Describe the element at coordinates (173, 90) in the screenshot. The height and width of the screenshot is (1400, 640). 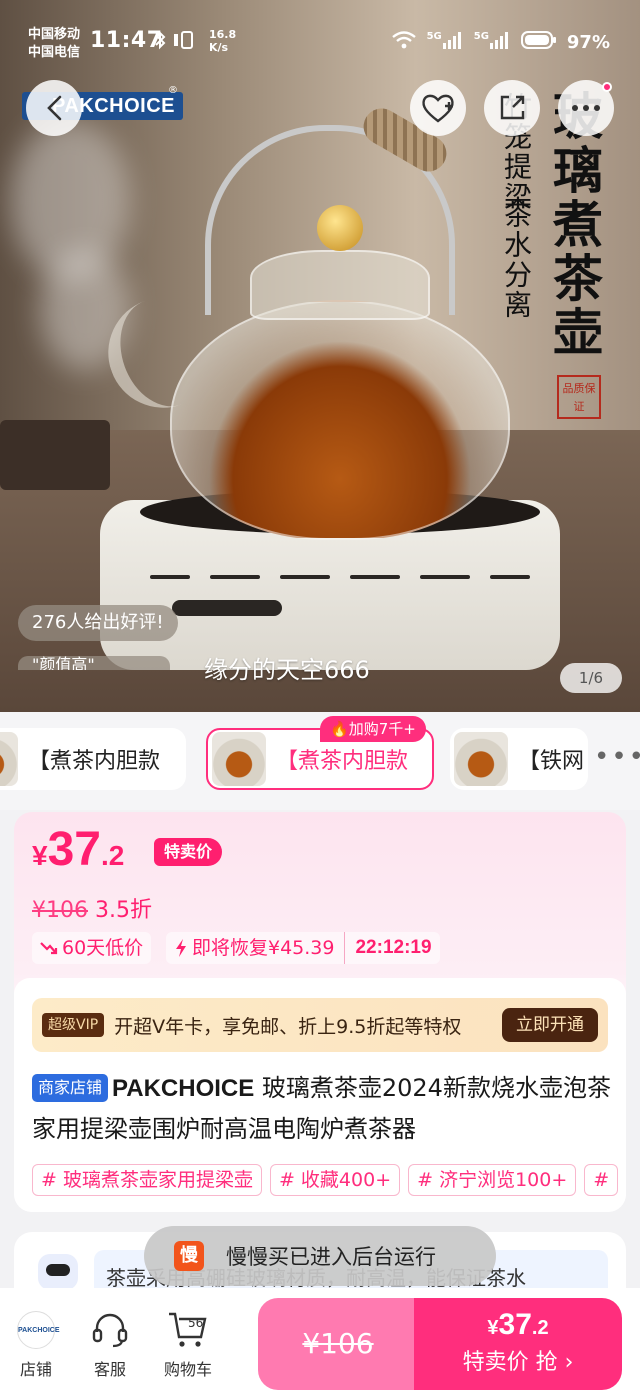
I see `registered-mark: ®` at that location.